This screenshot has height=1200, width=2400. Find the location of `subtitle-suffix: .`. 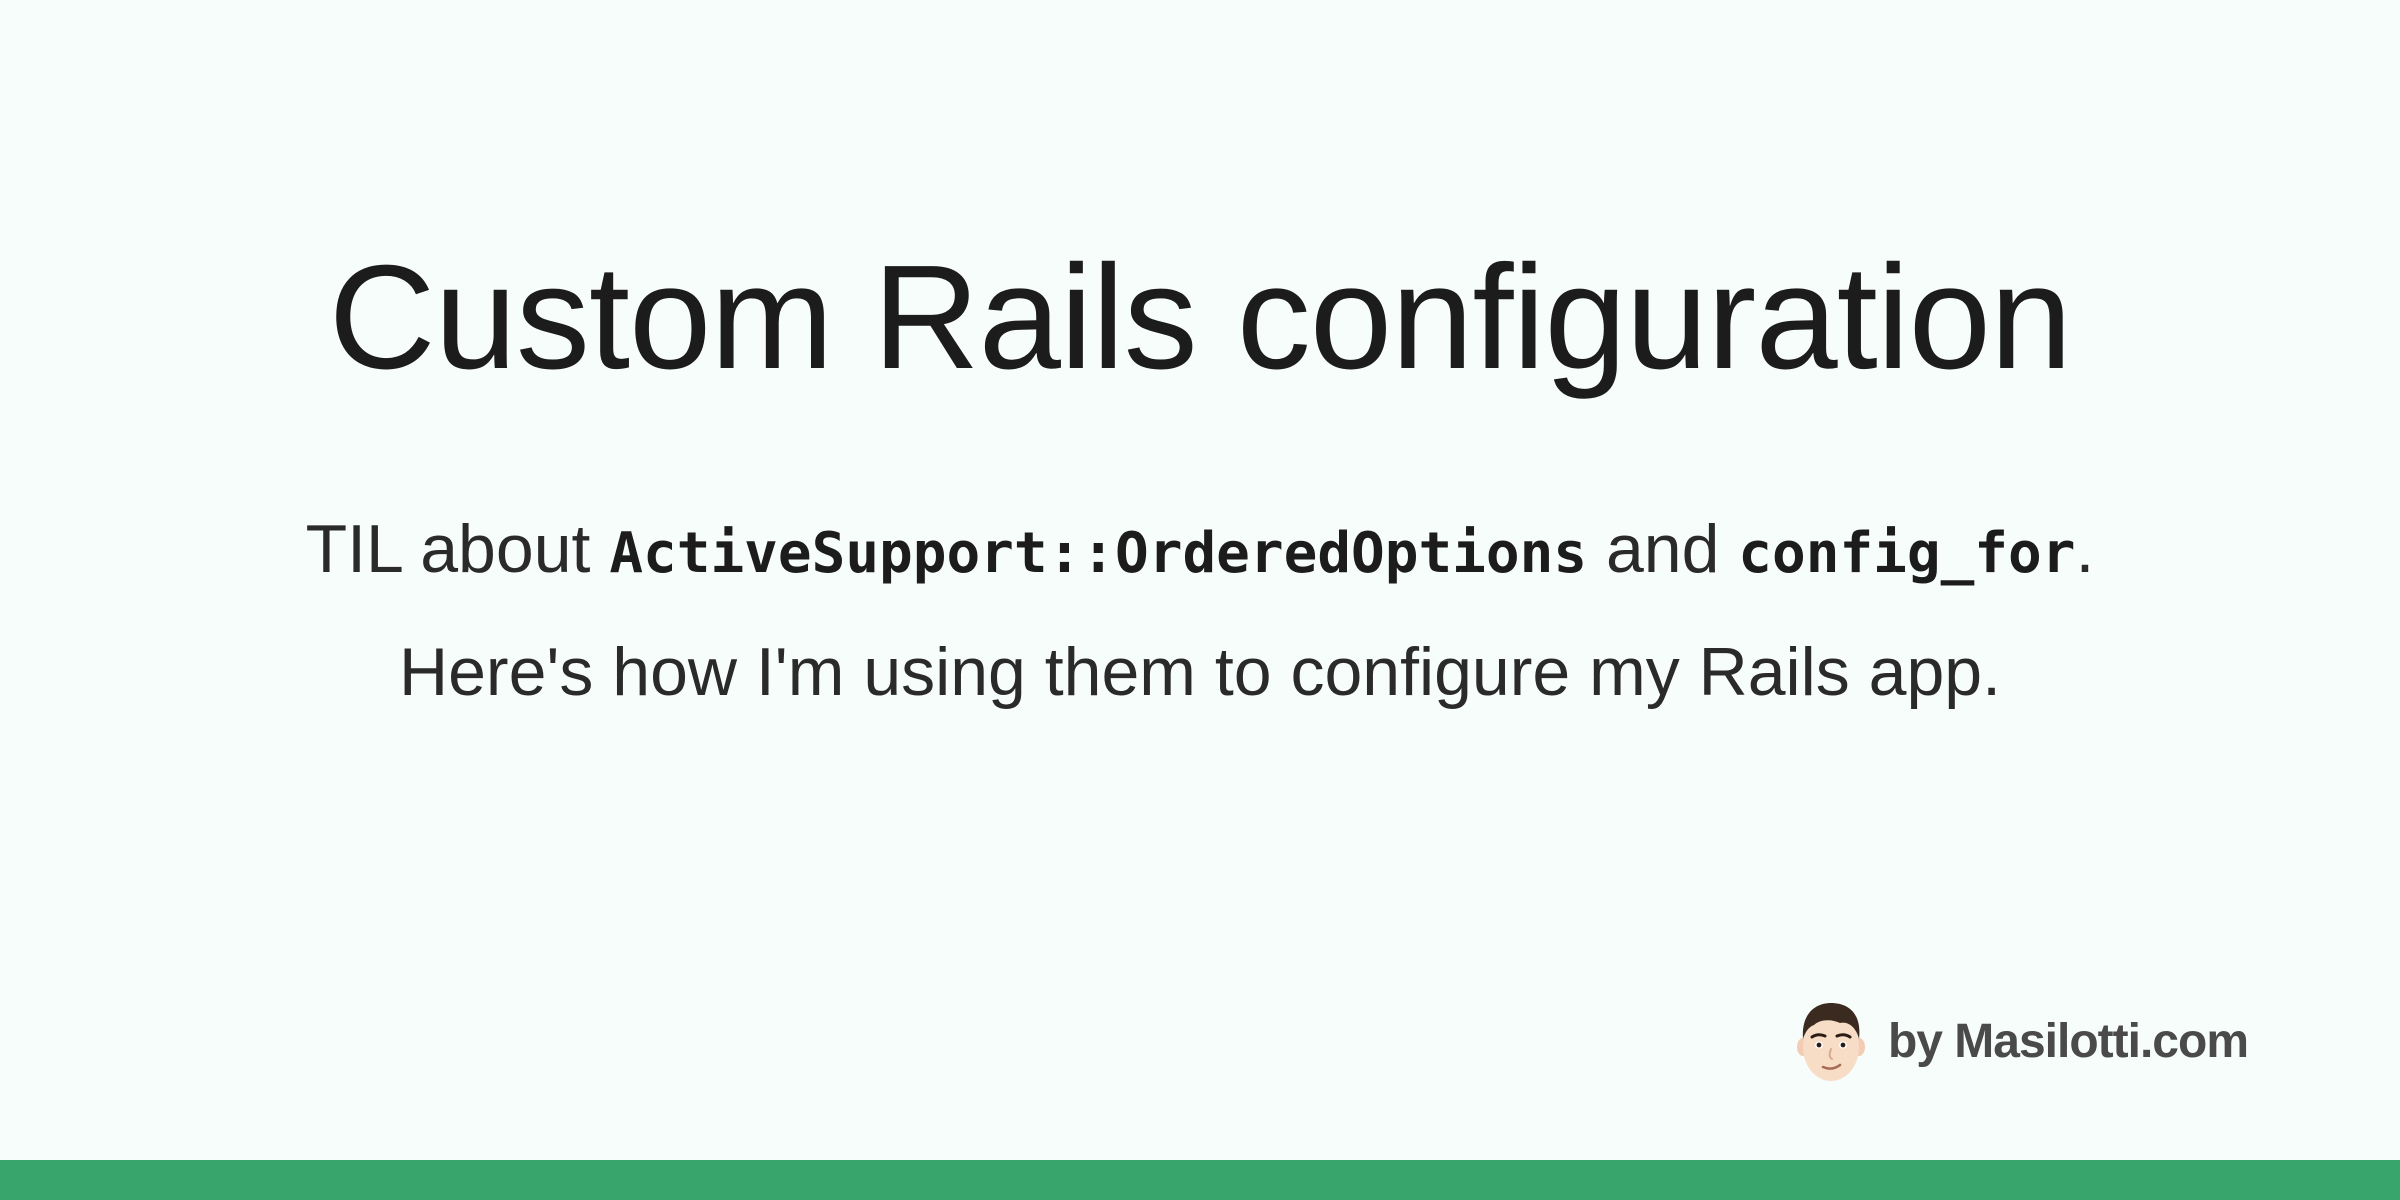

subtitle-suffix: . is located at coordinates (2085, 549).